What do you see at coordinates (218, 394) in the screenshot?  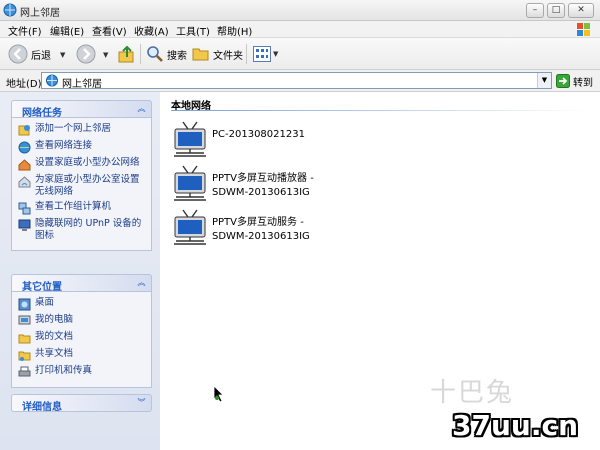 I see `mouse-cursor-icon` at bounding box center [218, 394].